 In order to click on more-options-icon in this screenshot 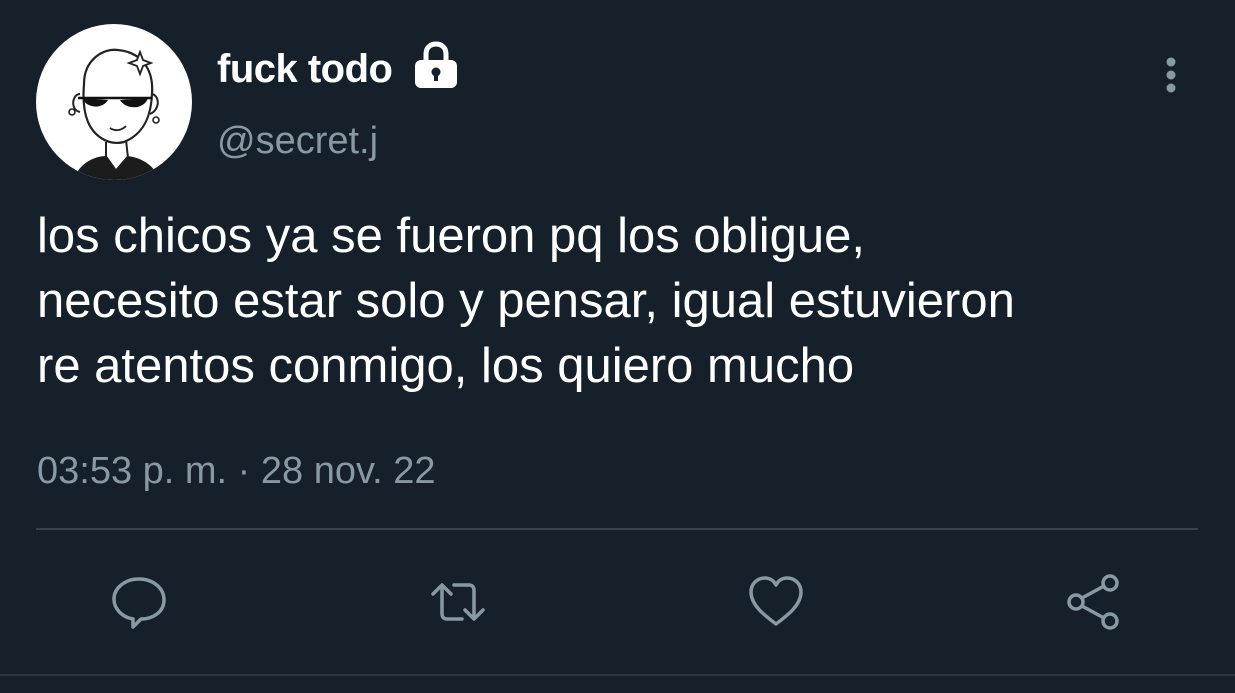, I will do `click(1171, 75)`.